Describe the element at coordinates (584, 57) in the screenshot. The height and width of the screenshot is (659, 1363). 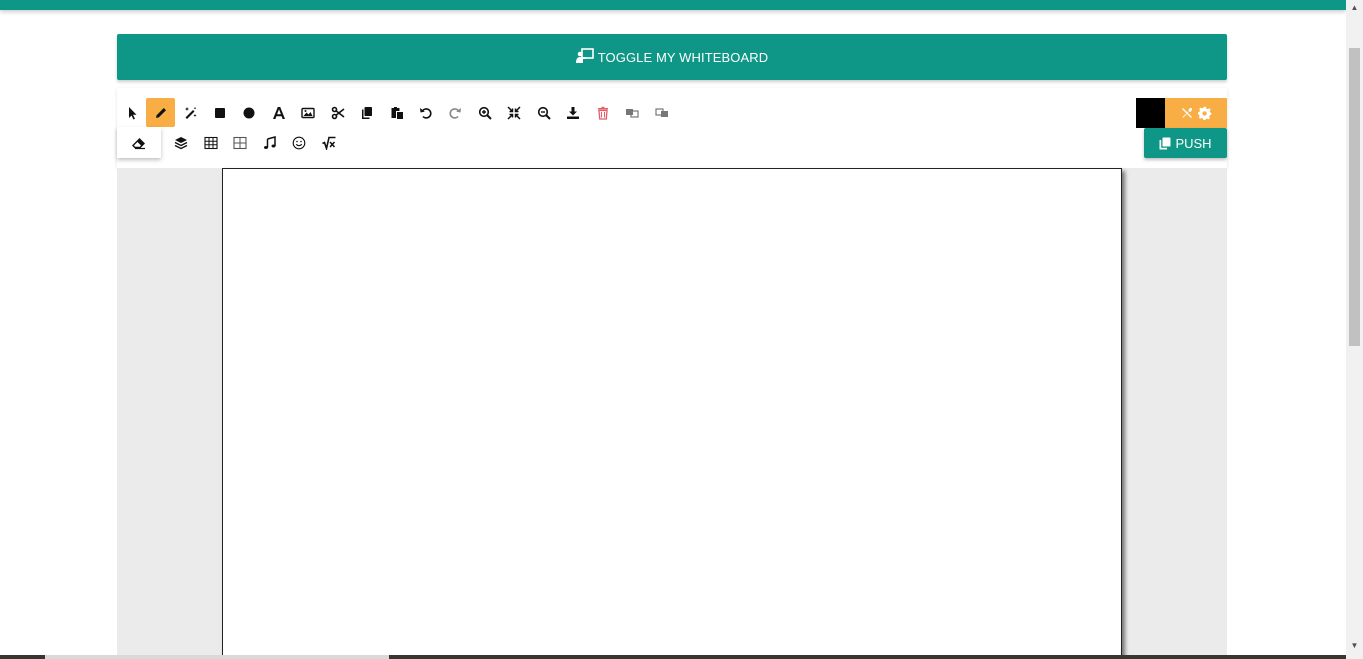
I see `chalkboard-teacher-icon` at that location.